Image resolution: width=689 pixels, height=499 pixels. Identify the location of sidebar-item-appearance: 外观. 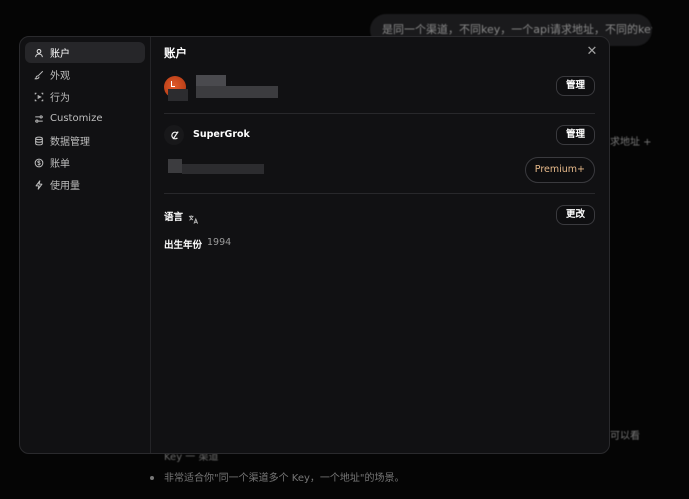
(85, 74).